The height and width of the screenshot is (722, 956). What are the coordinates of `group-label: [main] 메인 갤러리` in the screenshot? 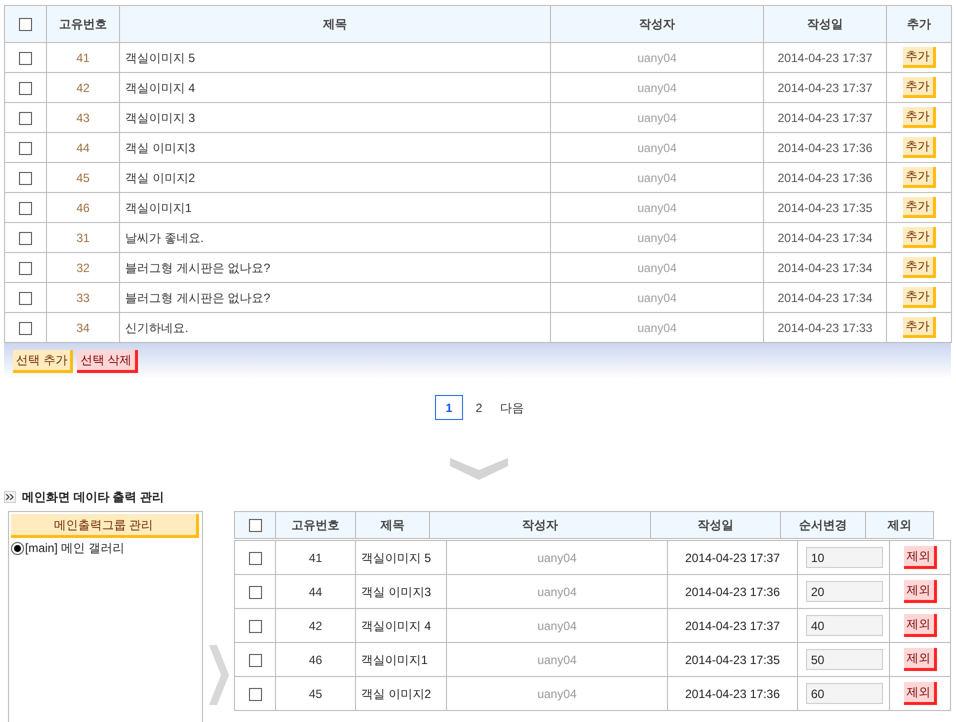 It's located at (74, 548).